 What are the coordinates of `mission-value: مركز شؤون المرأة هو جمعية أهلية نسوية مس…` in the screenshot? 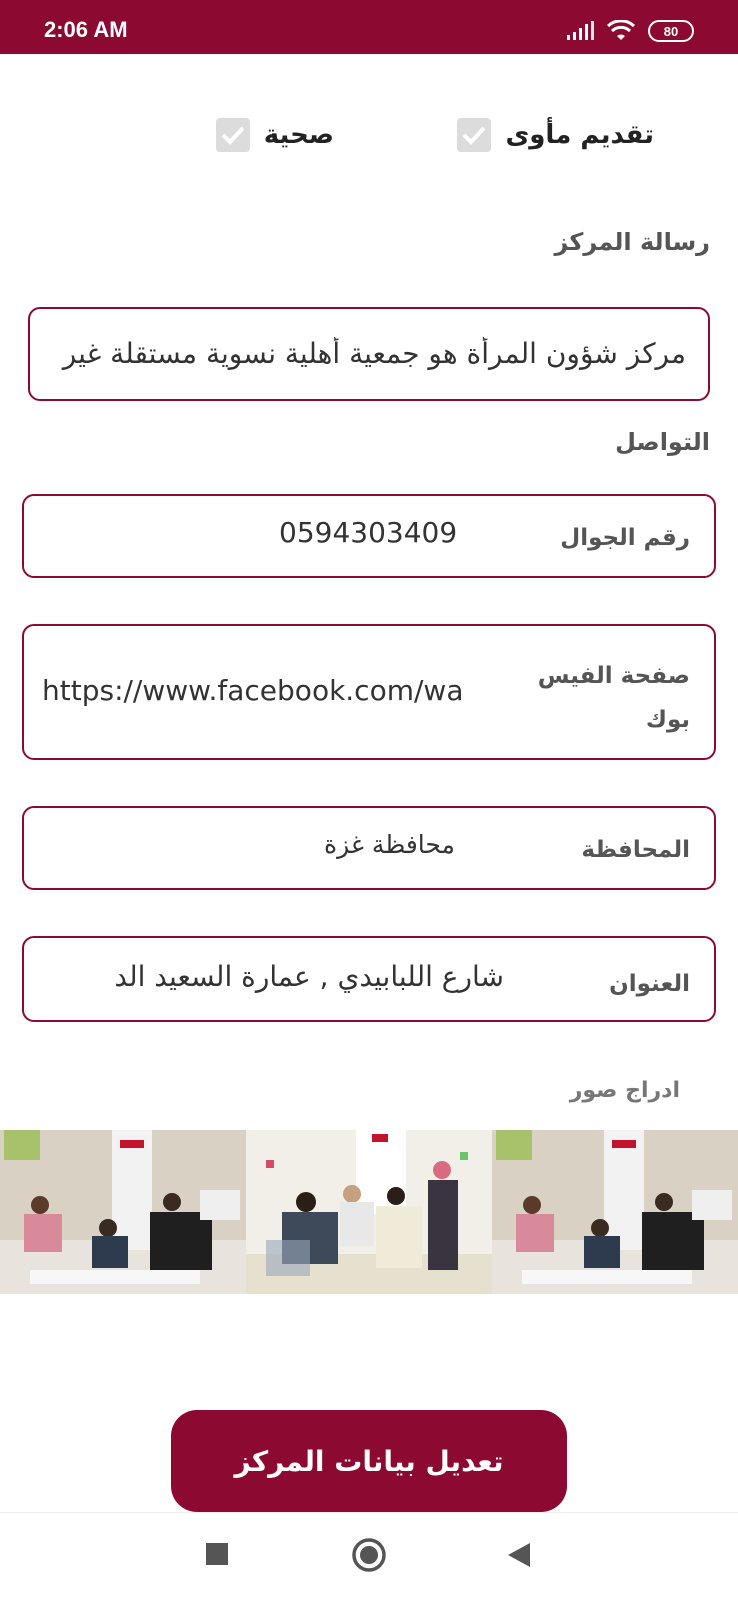 It's located at (368, 353).